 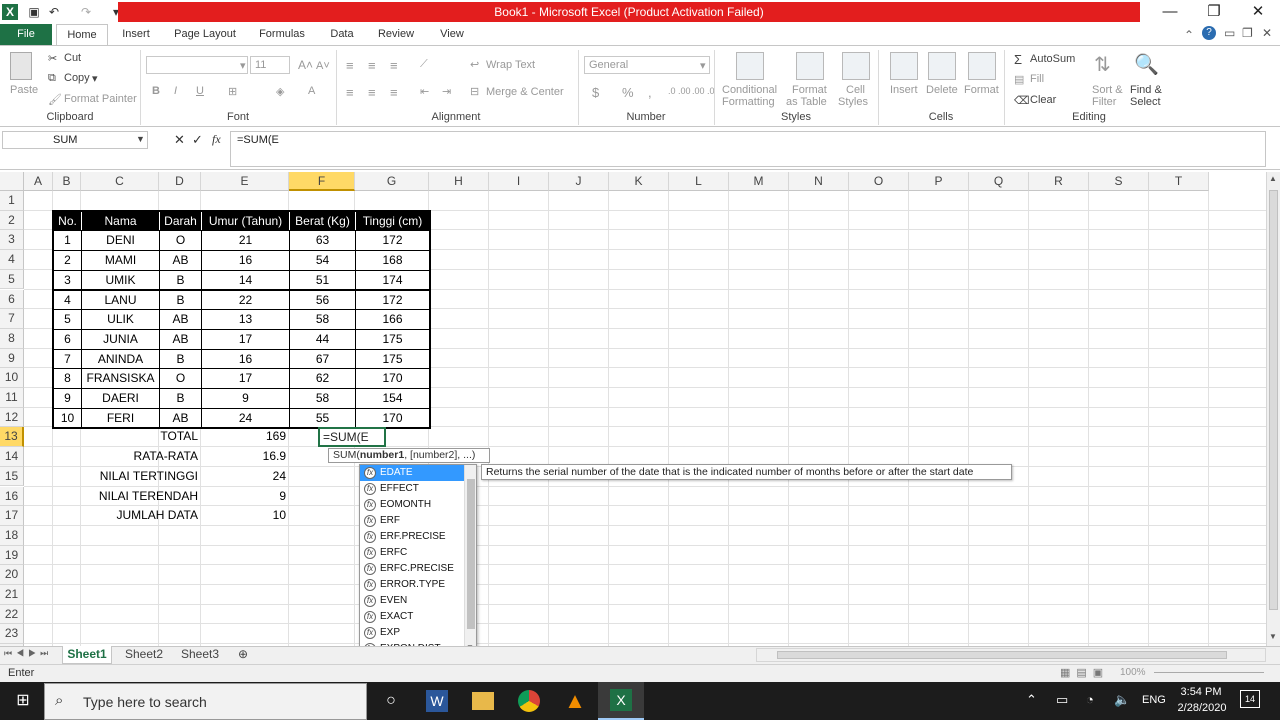 I want to click on decrease-decimal-button: .00 .0, so click(x=703, y=91).